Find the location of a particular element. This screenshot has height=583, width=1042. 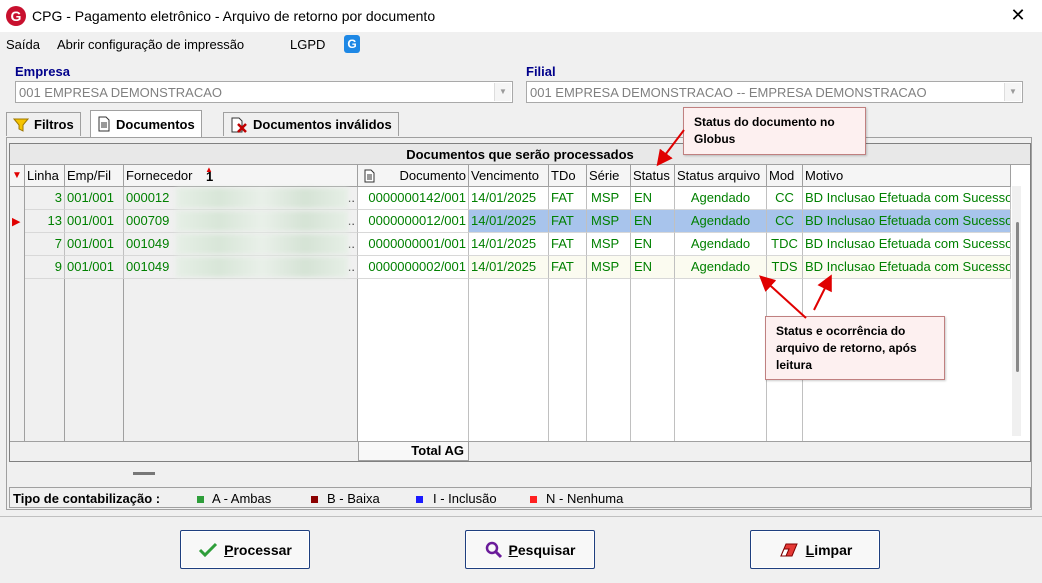

divider is located at coordinates (521, 516).